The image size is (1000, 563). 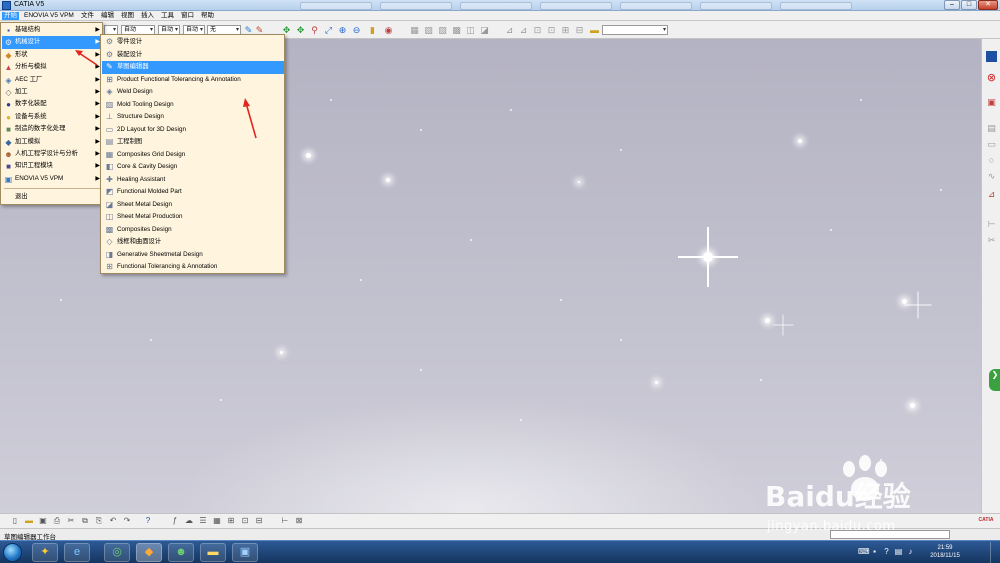 What do you see at coordinates (565, 30) in the screenshot?
I see `distance-icon: ⊞` at bounding box center [565, 30].